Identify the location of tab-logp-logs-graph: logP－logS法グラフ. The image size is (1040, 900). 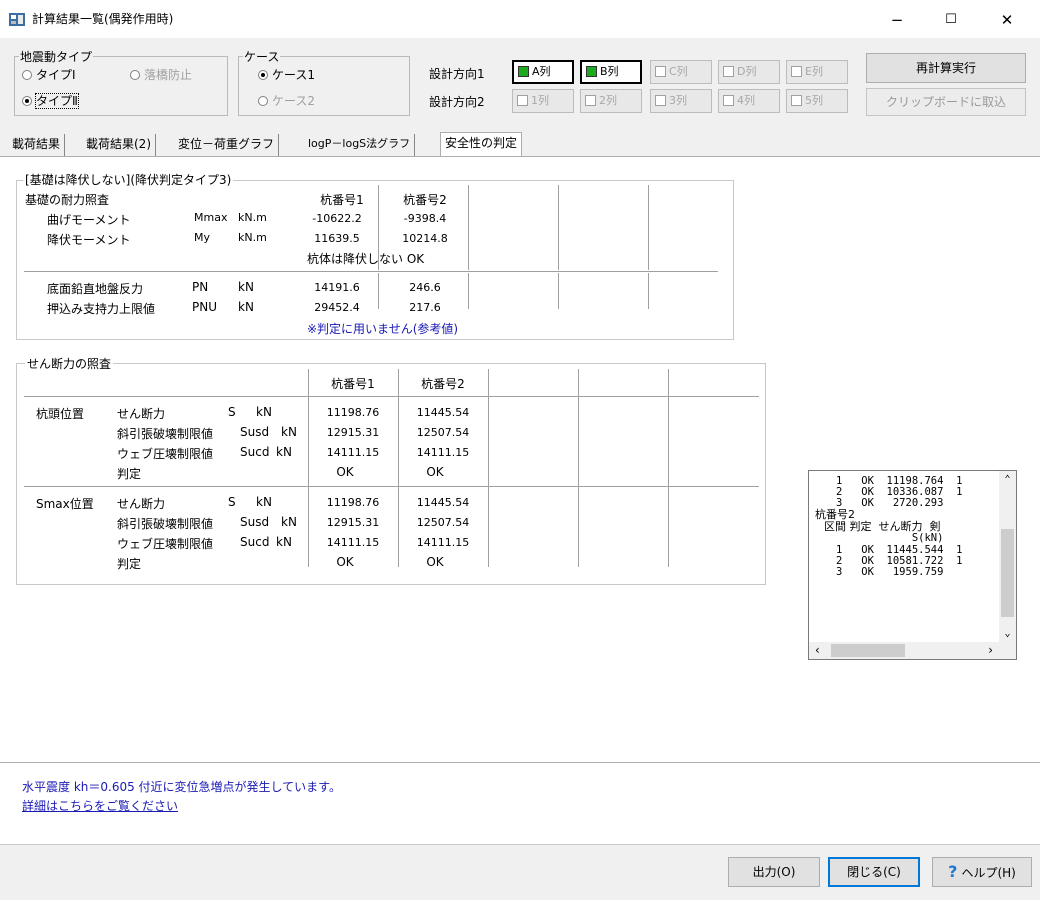
(360, 145).